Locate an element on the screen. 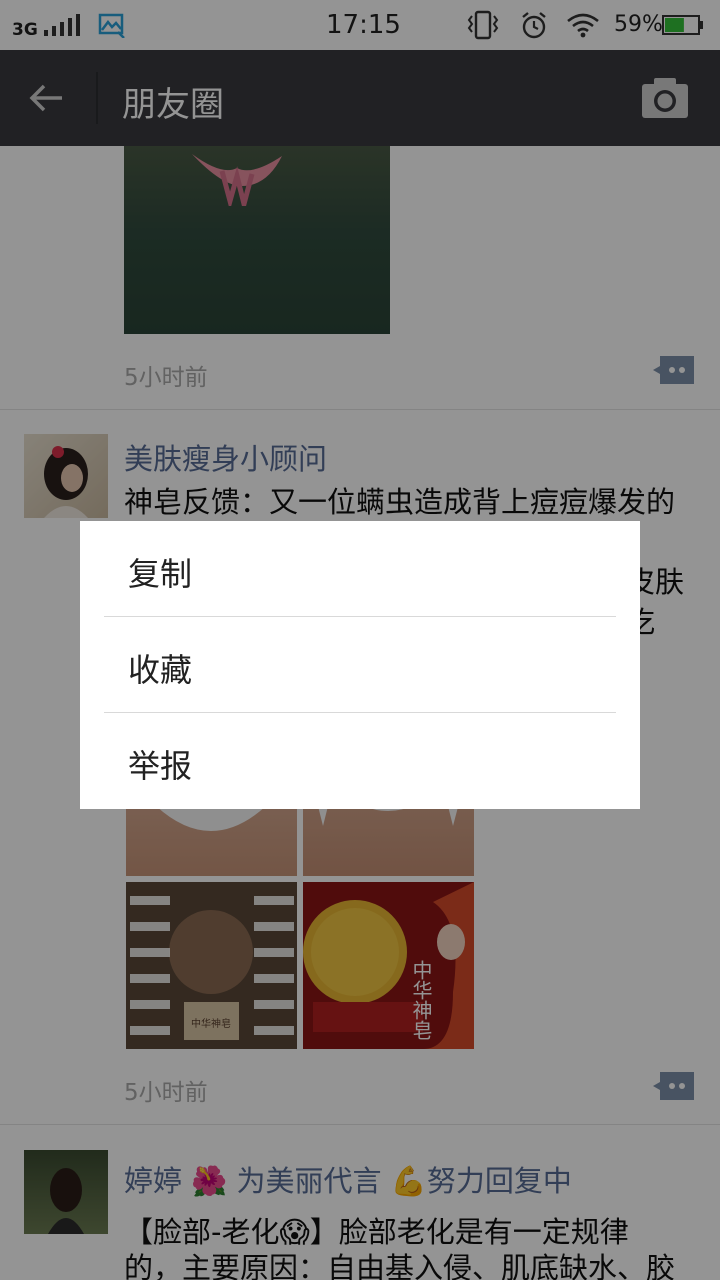  menu-item-label: 收藏 is located at coordinates (160, 670).